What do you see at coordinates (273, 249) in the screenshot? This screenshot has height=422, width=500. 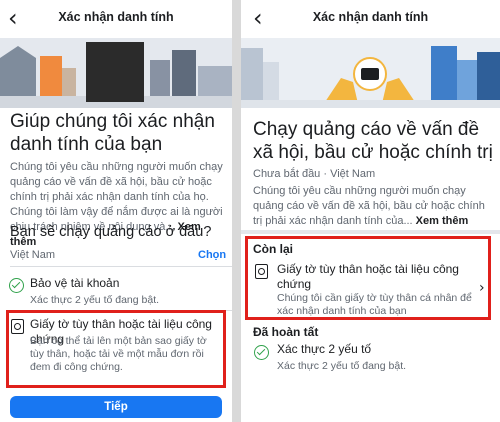 I see `remaining-label: Còn lại` at bounding box center [273, 249].